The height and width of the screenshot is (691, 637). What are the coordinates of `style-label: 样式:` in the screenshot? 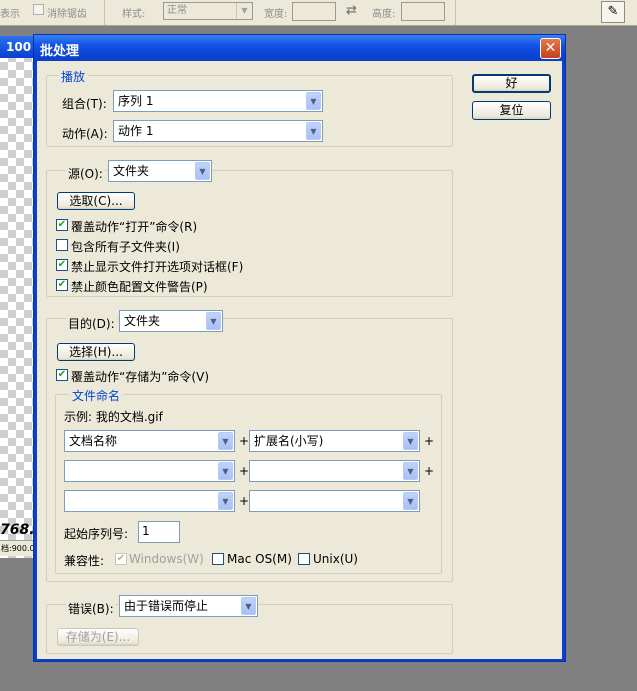 It's located at (134, 14).